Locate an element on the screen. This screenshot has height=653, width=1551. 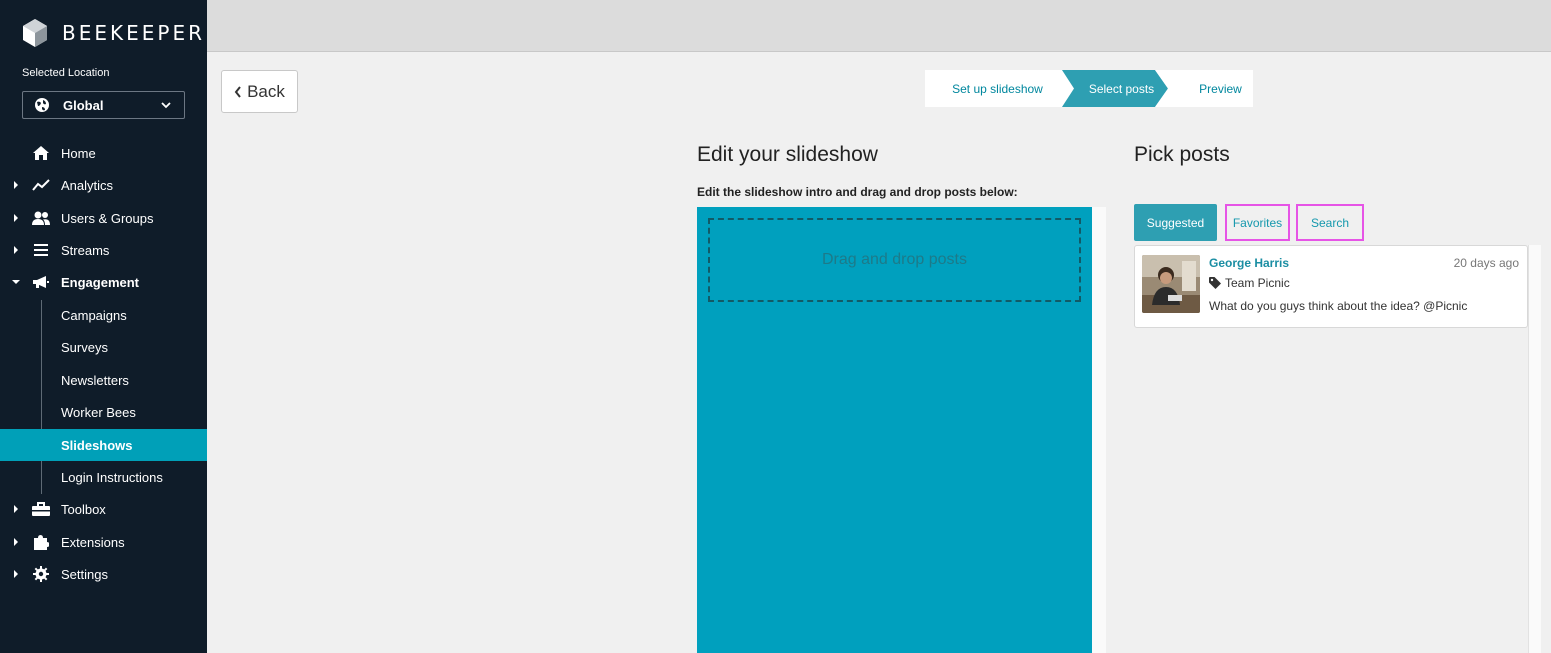
post-time: 20 days ago is located at coordinates (1486, 263).